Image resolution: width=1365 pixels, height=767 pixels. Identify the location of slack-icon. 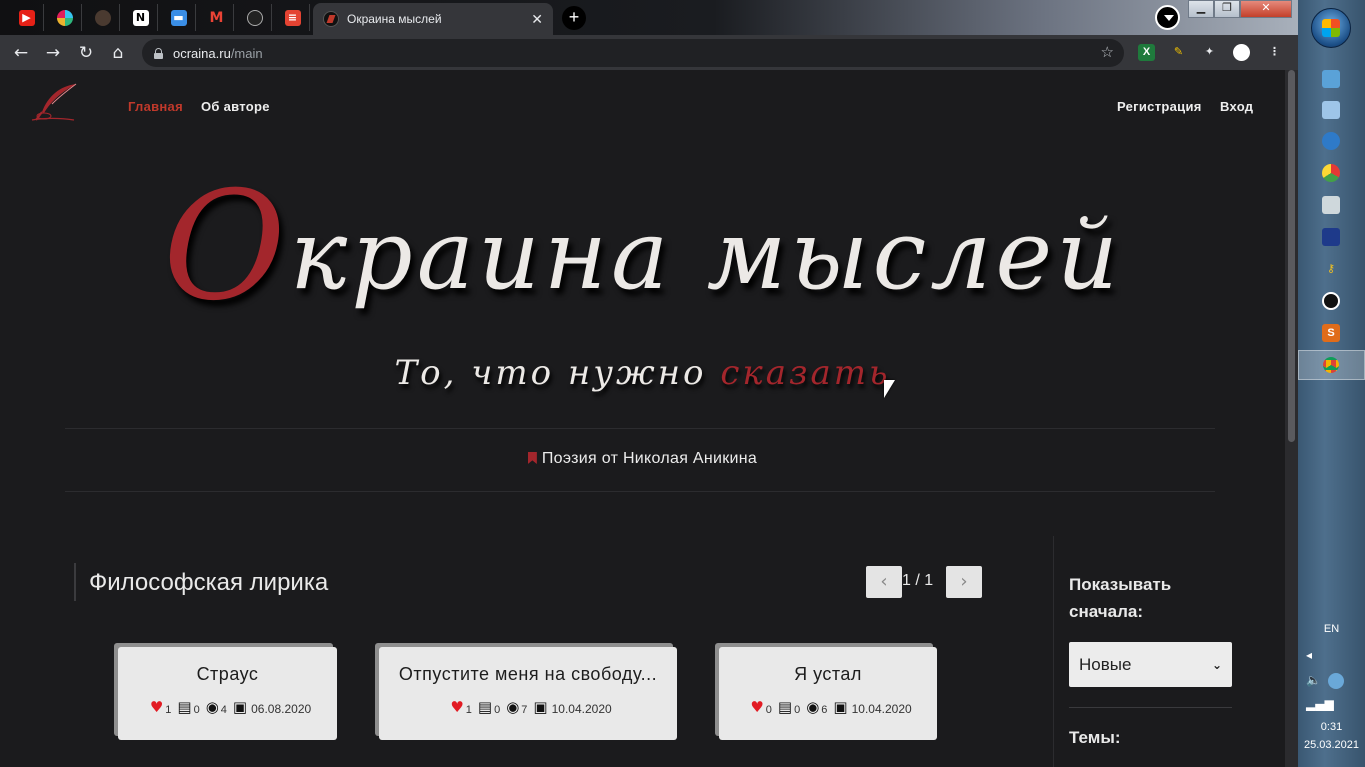
(64, 17).